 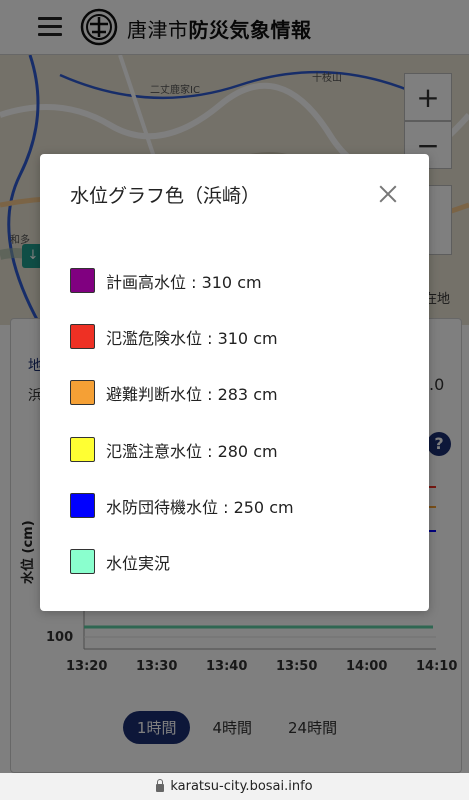 I want to click on legend-label: 氾濫危険水位 : 310 cm, so click(x=192, y=338).